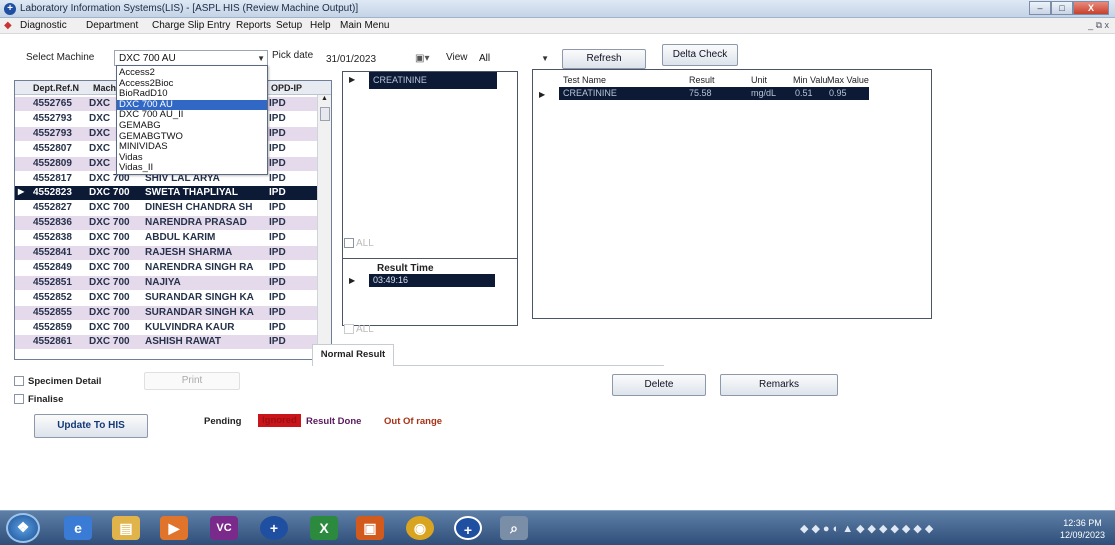 The width and height of the screenshot is (1115, 545). Describe the element at coordinates (23, 528) in the screenshot. I see `start-orb-icon: ❖` at that location.